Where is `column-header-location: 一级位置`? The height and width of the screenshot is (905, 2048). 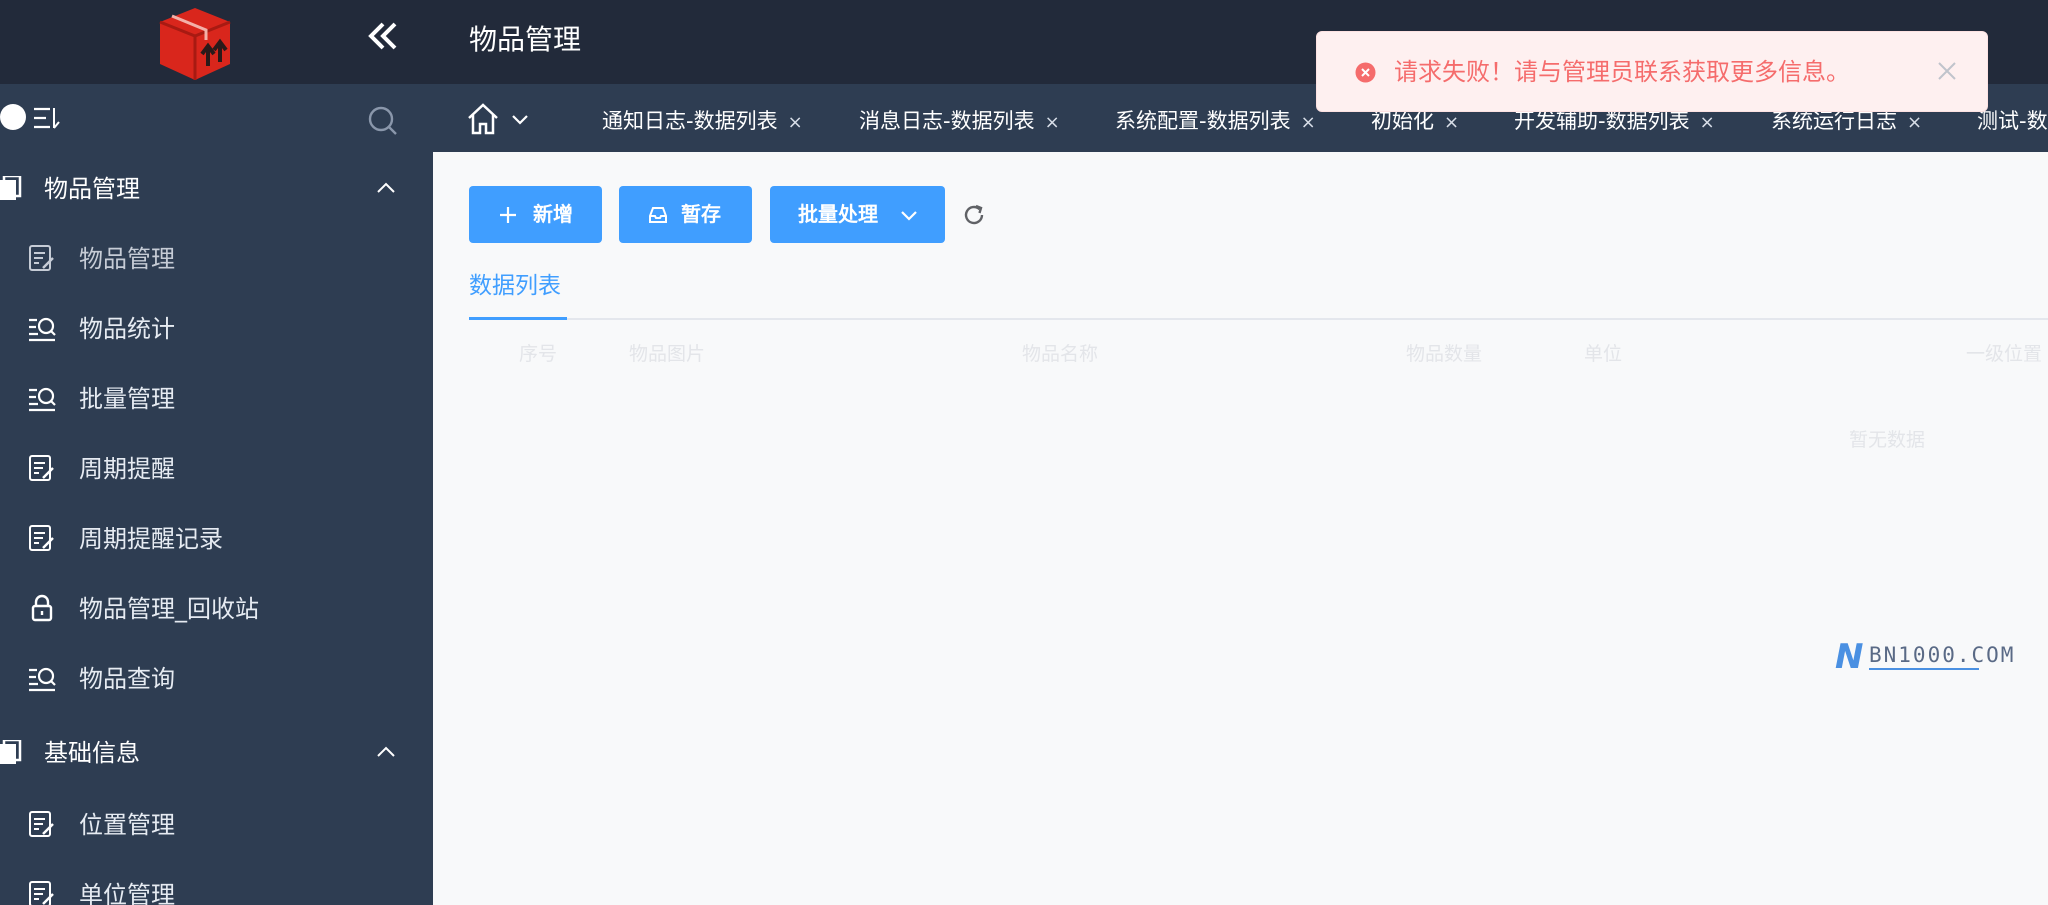
column-header-location: 一级位置 is located at coordinates (2004, 354).